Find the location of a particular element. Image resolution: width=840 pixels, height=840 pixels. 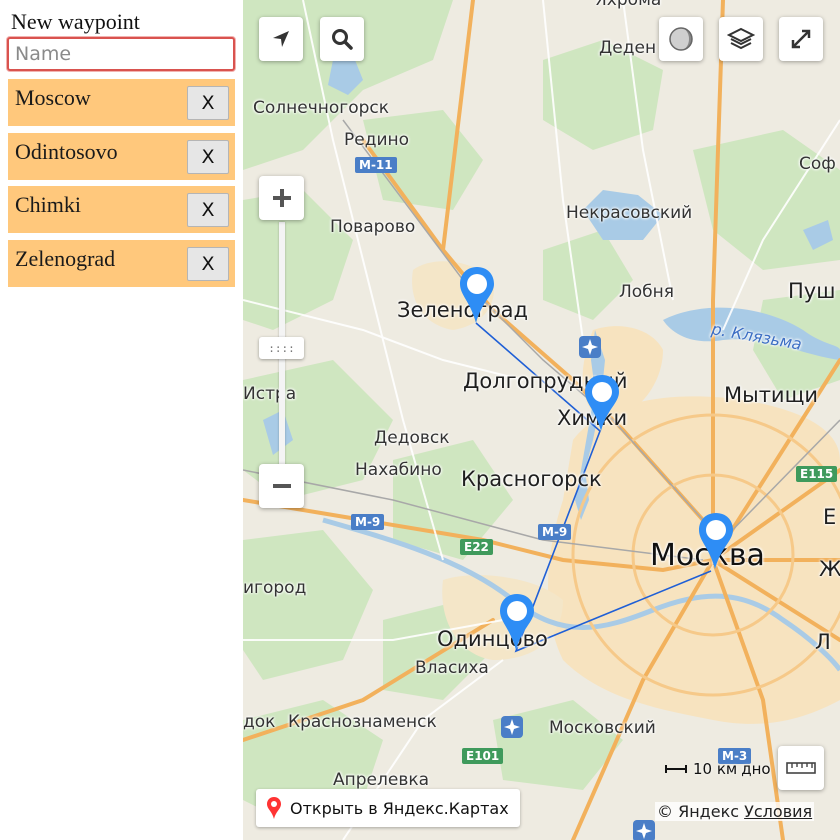

map-scale: 10 км дно is located at coordinates (718, 769).